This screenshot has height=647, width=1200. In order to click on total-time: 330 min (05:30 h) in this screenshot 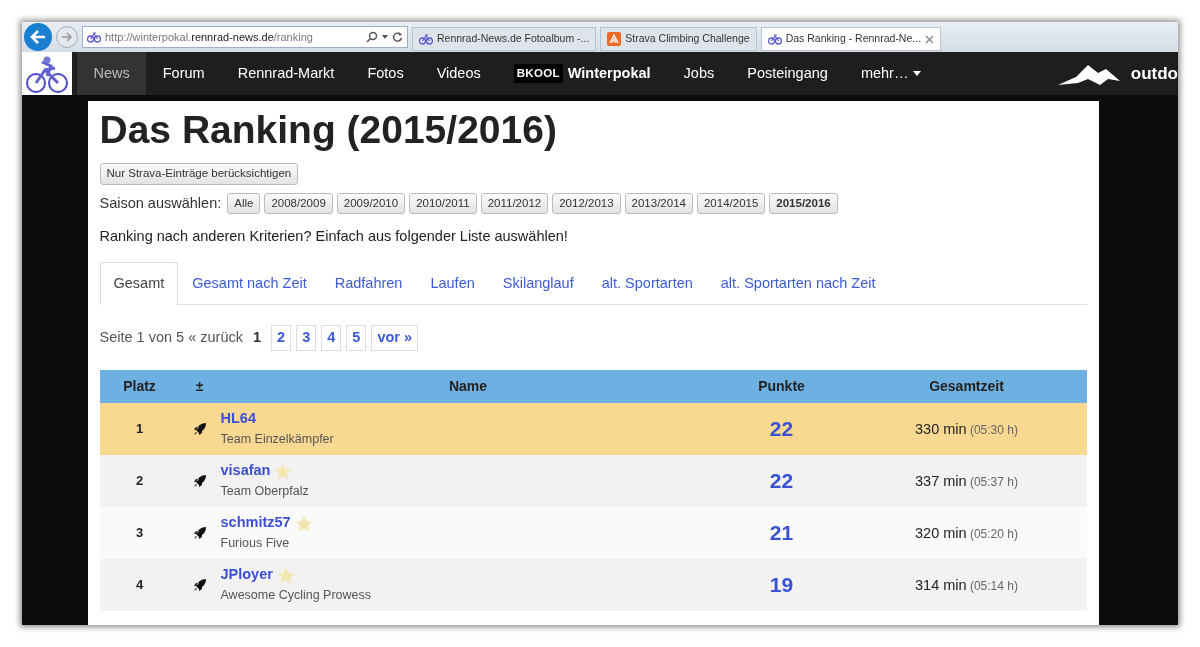, I will do `click(966, 428)`.